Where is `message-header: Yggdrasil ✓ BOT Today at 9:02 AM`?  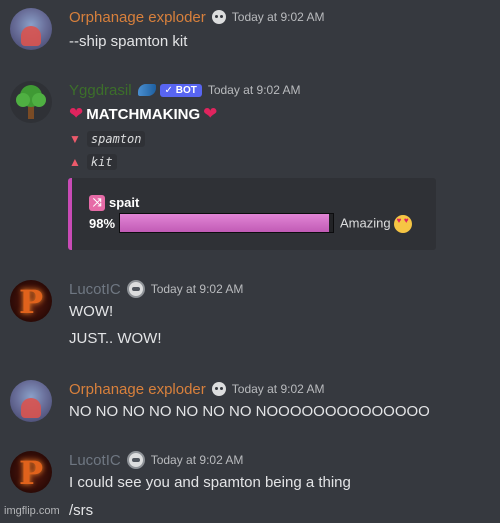 message-header: Yggdrasil ✓ BOT Today at 9:02 AM is located at coordinates (185, 90).